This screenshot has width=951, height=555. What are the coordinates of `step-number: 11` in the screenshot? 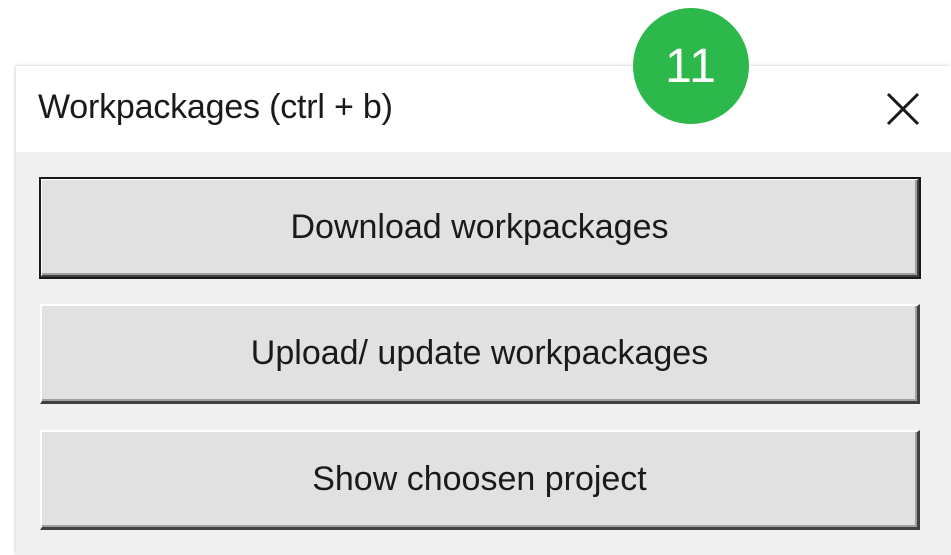 It's located at (691, 66).